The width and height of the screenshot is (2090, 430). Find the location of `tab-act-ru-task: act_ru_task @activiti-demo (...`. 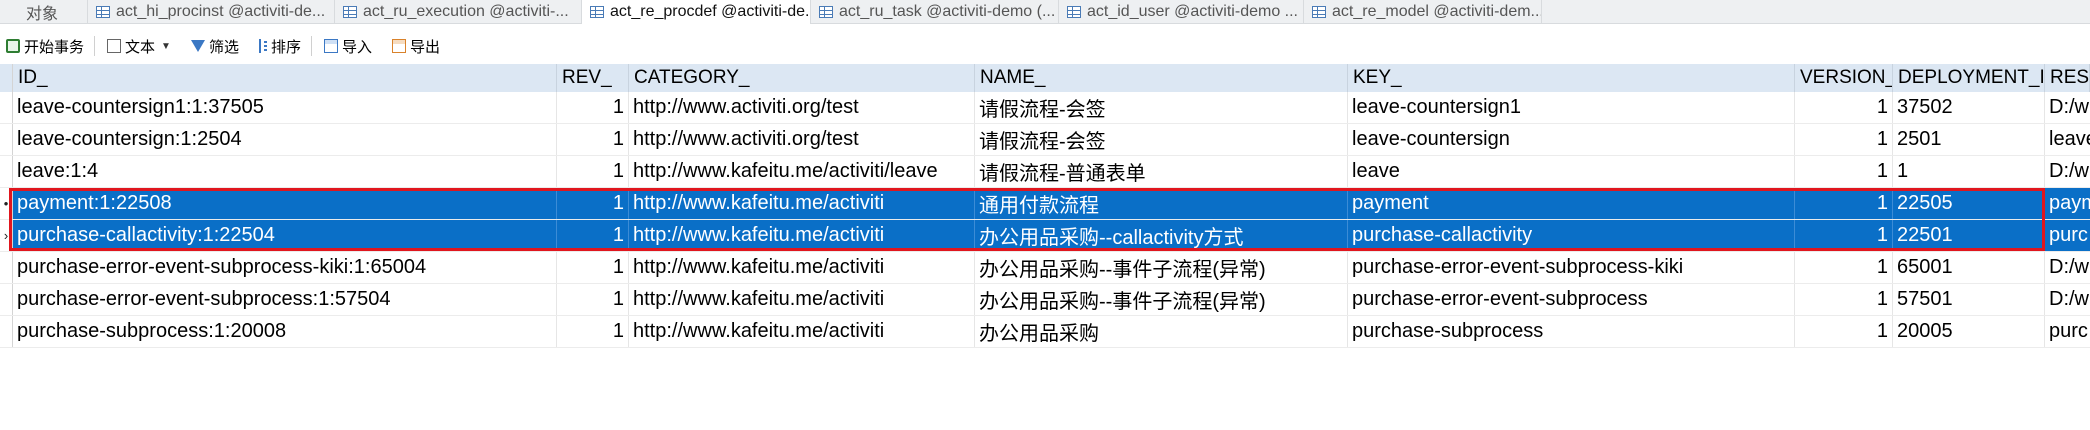

tab-act-ru-task: act_ru_task @activiti-demo (... is located at coordinates (935, 12).